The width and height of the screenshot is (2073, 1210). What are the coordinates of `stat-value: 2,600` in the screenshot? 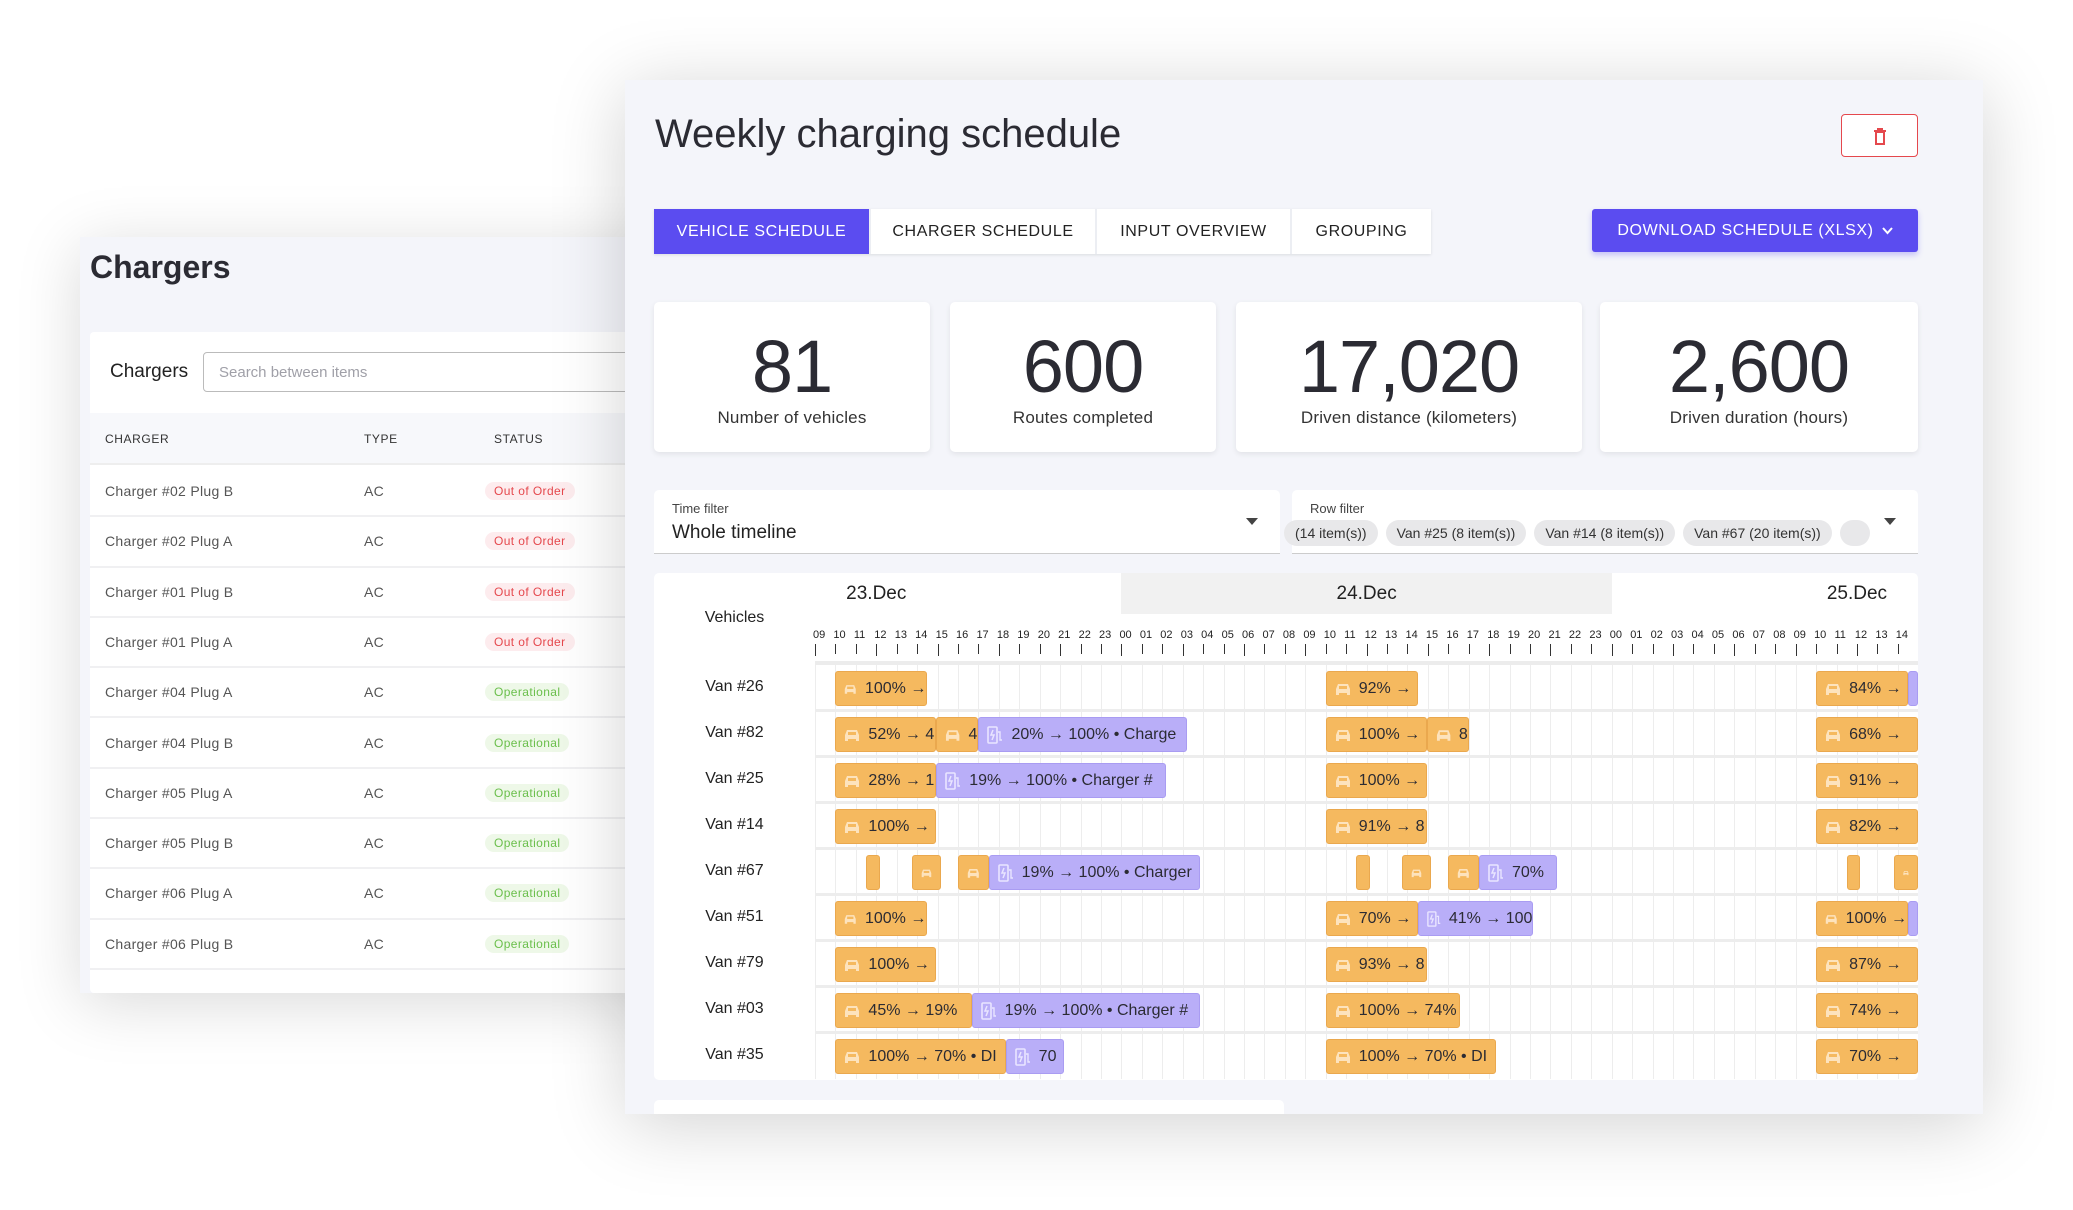 It's located at (1759, 366).